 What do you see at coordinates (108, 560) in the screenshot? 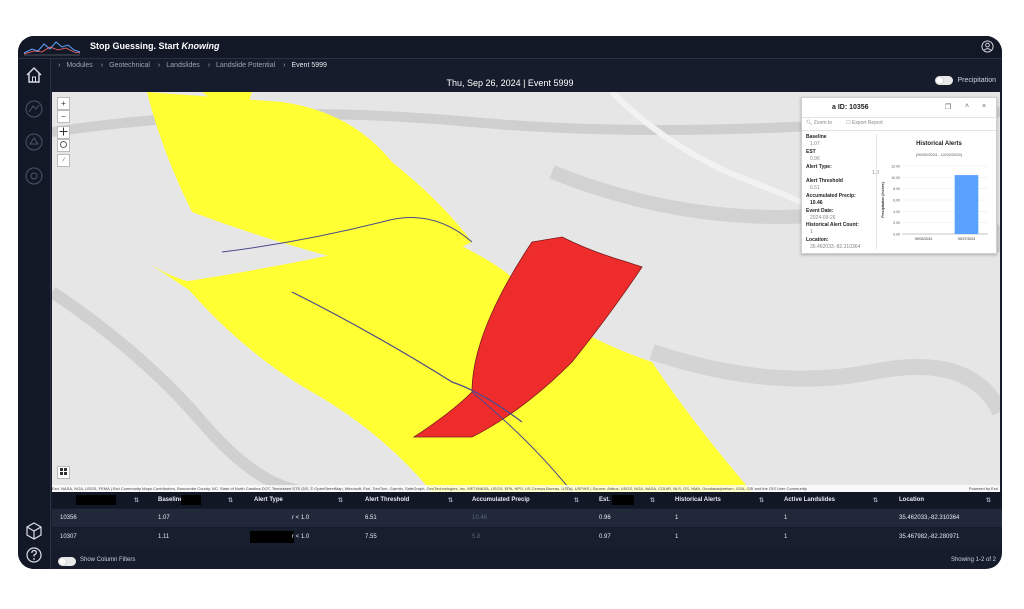
I see `show-column-filters-label: Show Column Filters` at bounding box center [108, 560].